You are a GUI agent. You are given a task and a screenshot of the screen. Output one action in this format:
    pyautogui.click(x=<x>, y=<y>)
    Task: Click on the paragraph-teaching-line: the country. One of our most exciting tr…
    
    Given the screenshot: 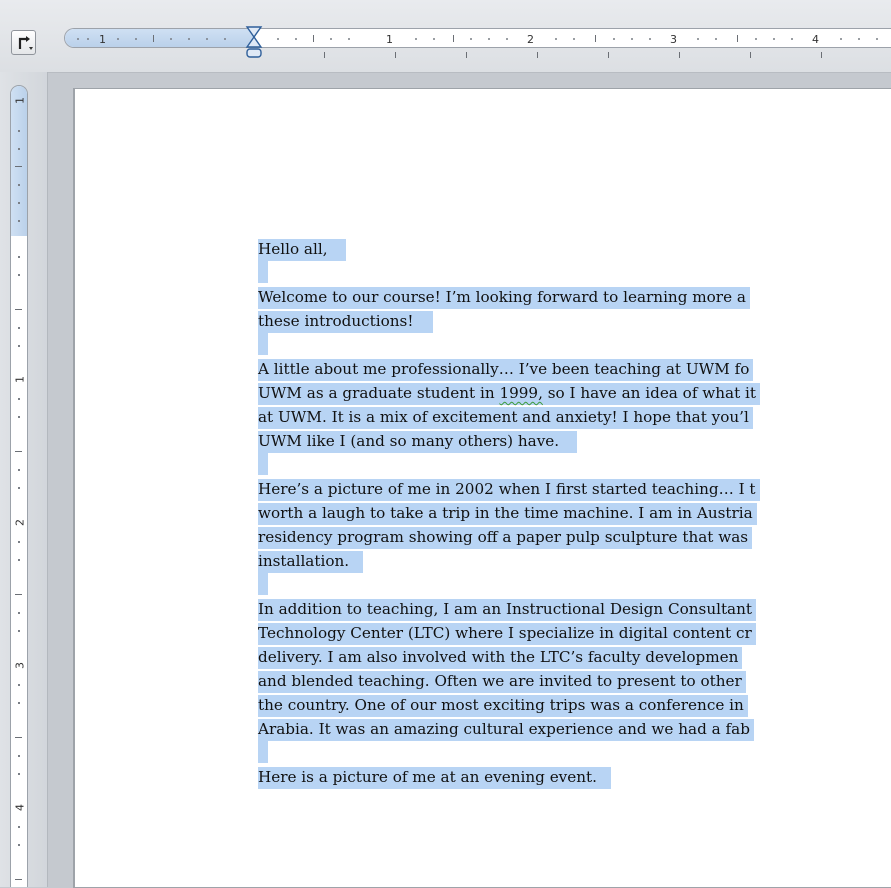 What is the action you would take?
    pyautogui.click(x=503, y=706)
    